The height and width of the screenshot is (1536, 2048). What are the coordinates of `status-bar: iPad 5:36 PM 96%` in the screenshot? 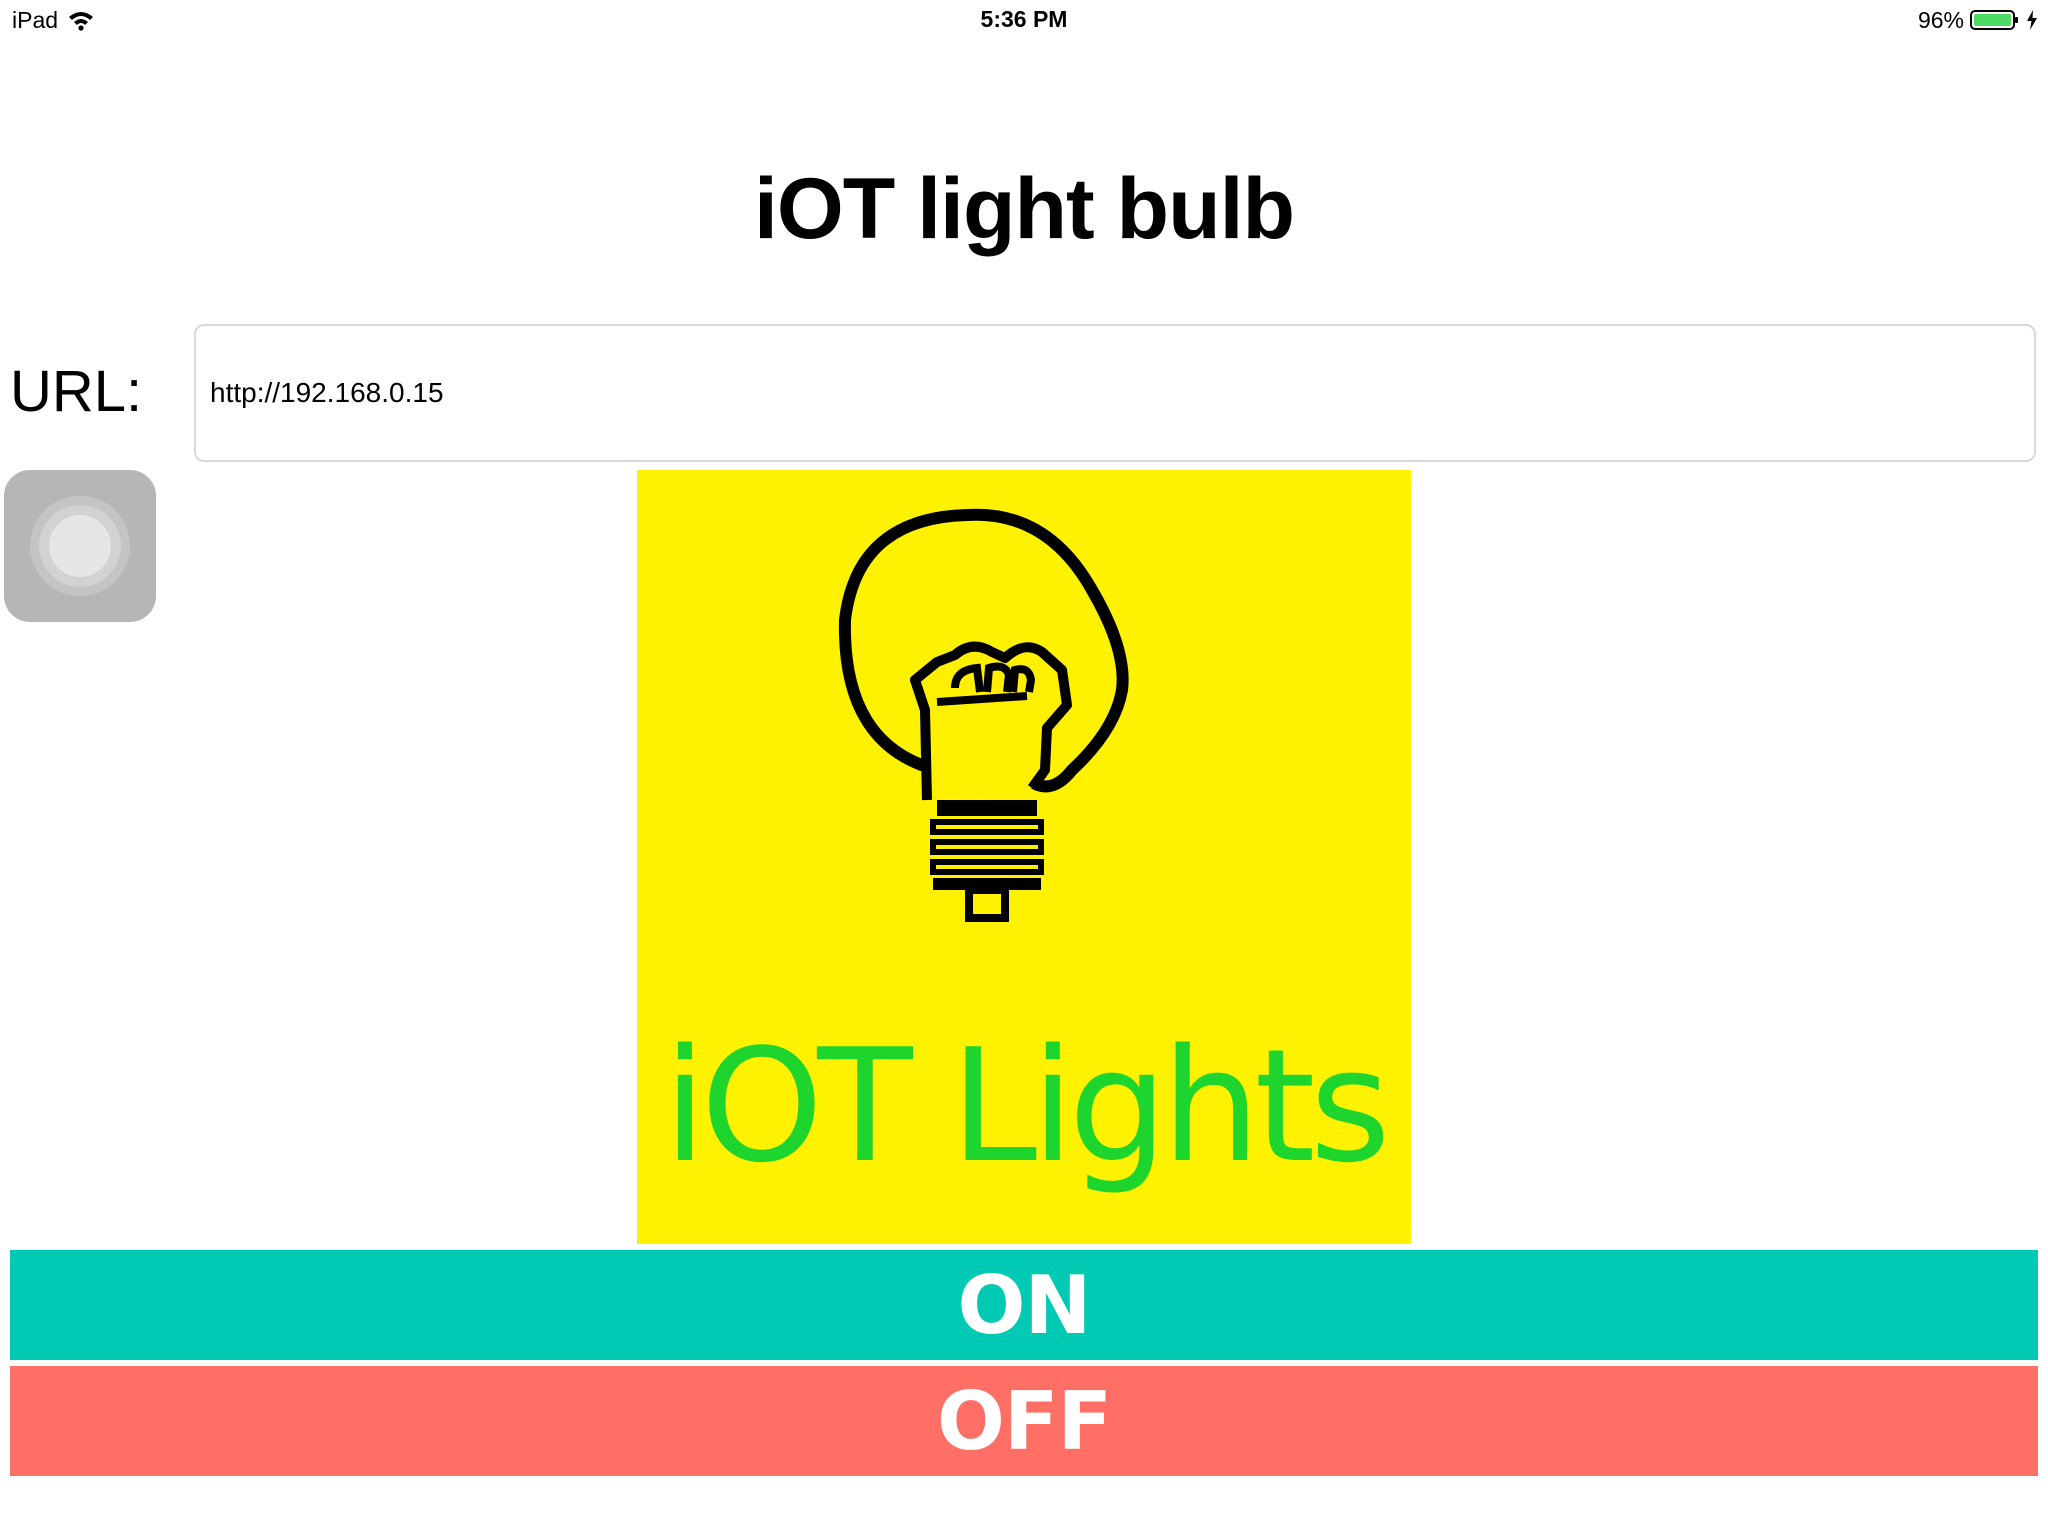 It's located at (1024, 20).